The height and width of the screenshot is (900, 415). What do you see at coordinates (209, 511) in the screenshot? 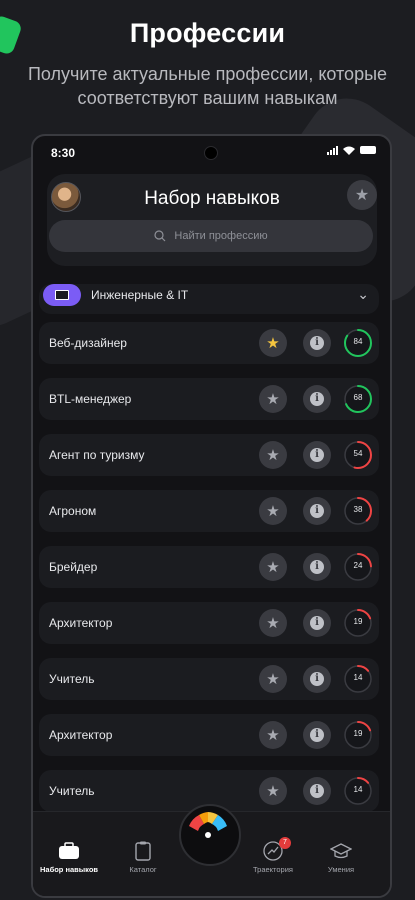
I see `profession-row: Агроном ★ i 38` at bounding box center [209, 511].